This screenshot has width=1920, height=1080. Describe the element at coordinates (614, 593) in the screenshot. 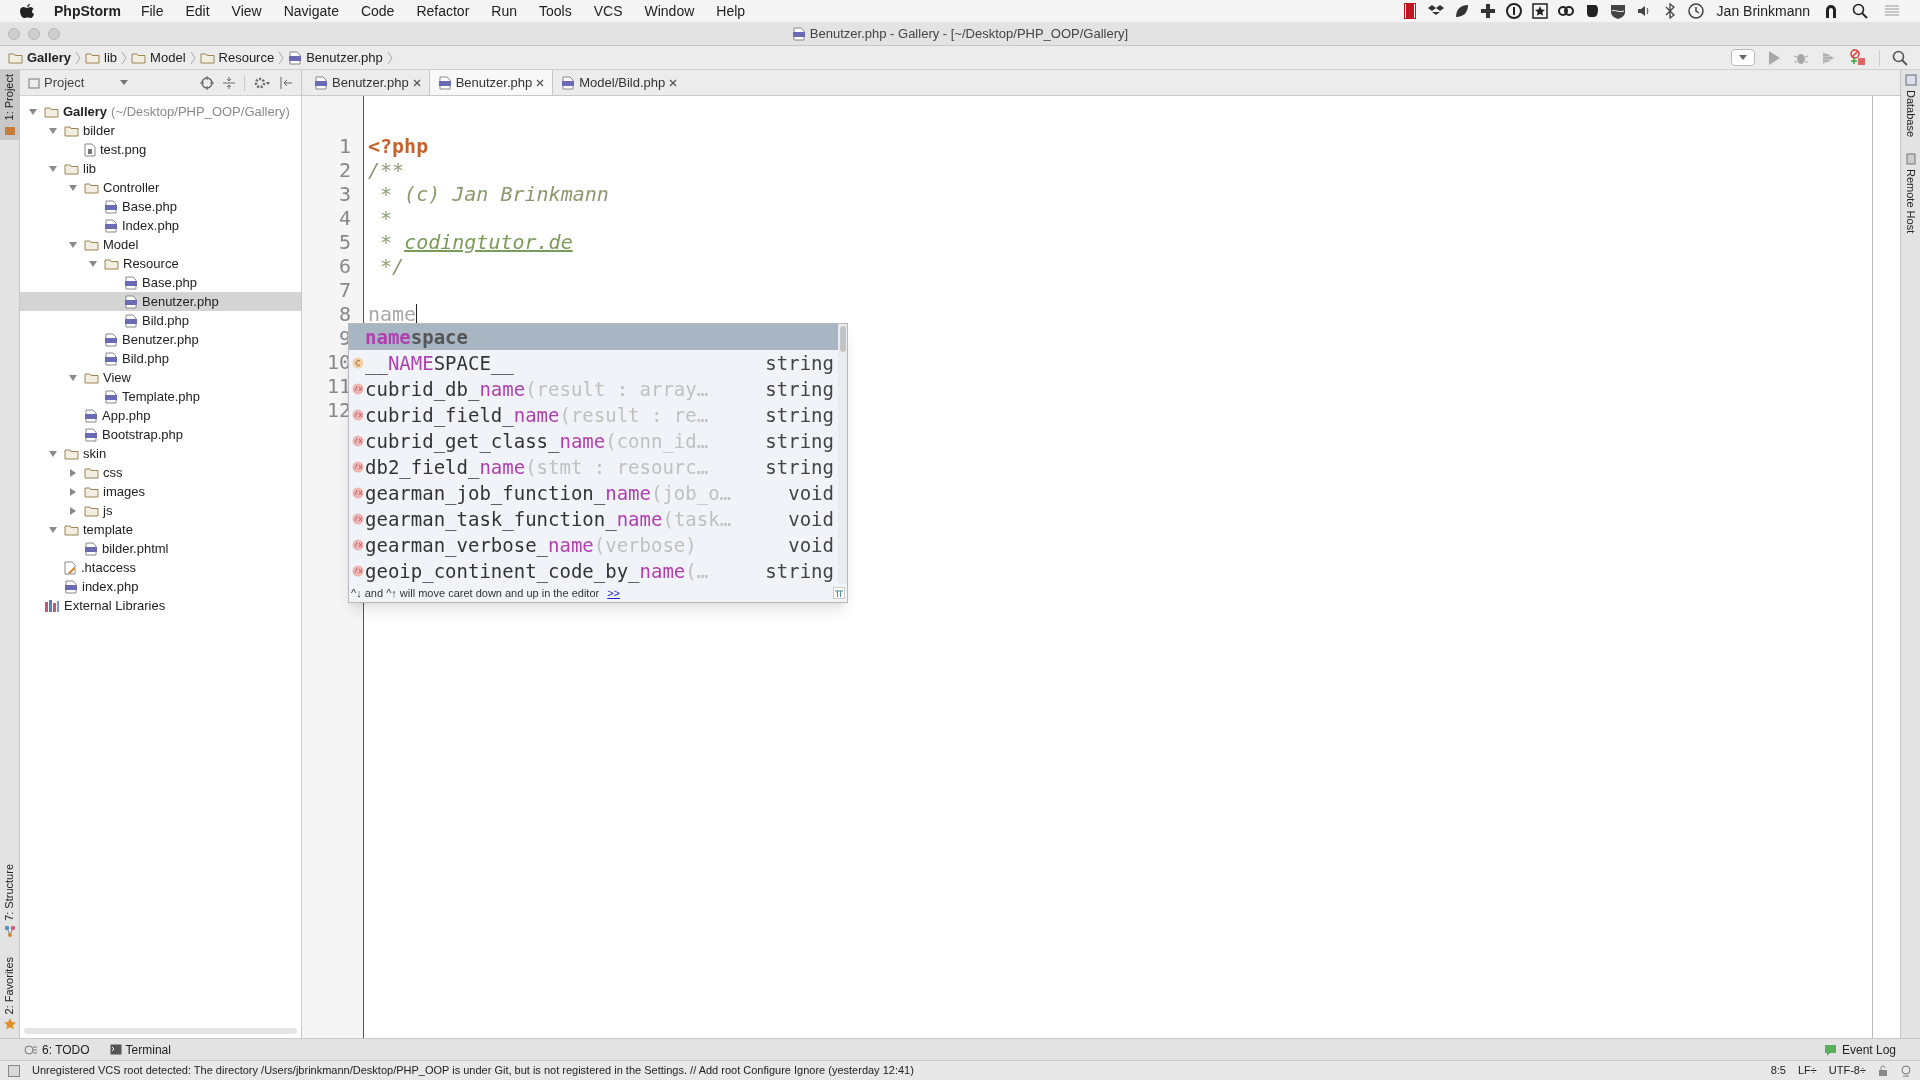

I see `more-link: >>` at that location.